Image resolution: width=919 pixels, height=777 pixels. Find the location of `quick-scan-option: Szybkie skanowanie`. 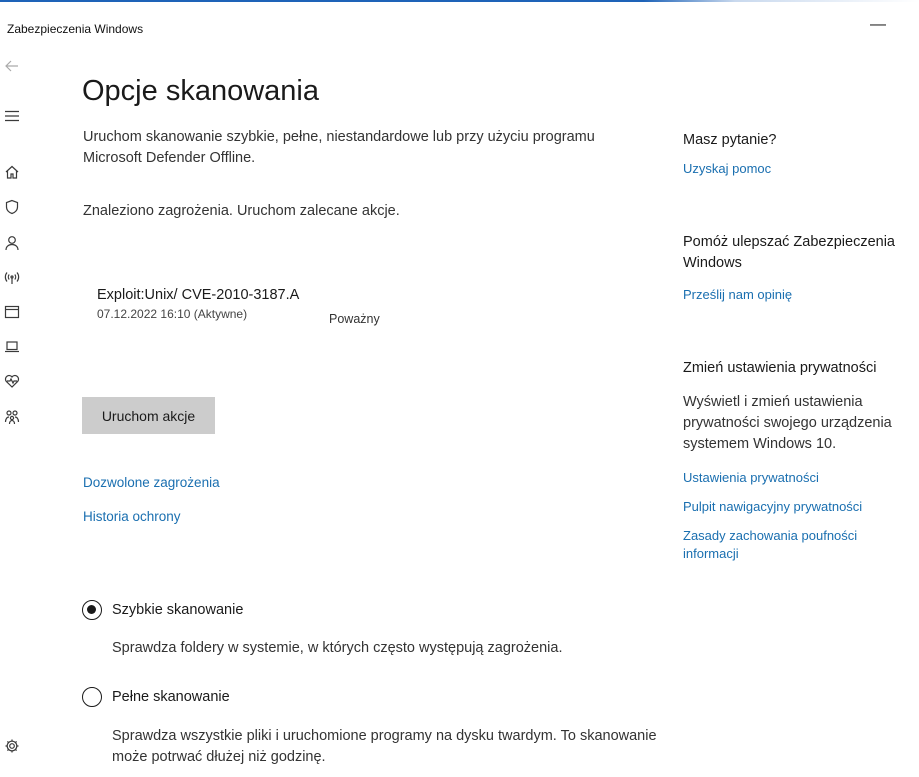

quick-scan-option: Szybkie skanowanie is located at coordinates (162, 610).